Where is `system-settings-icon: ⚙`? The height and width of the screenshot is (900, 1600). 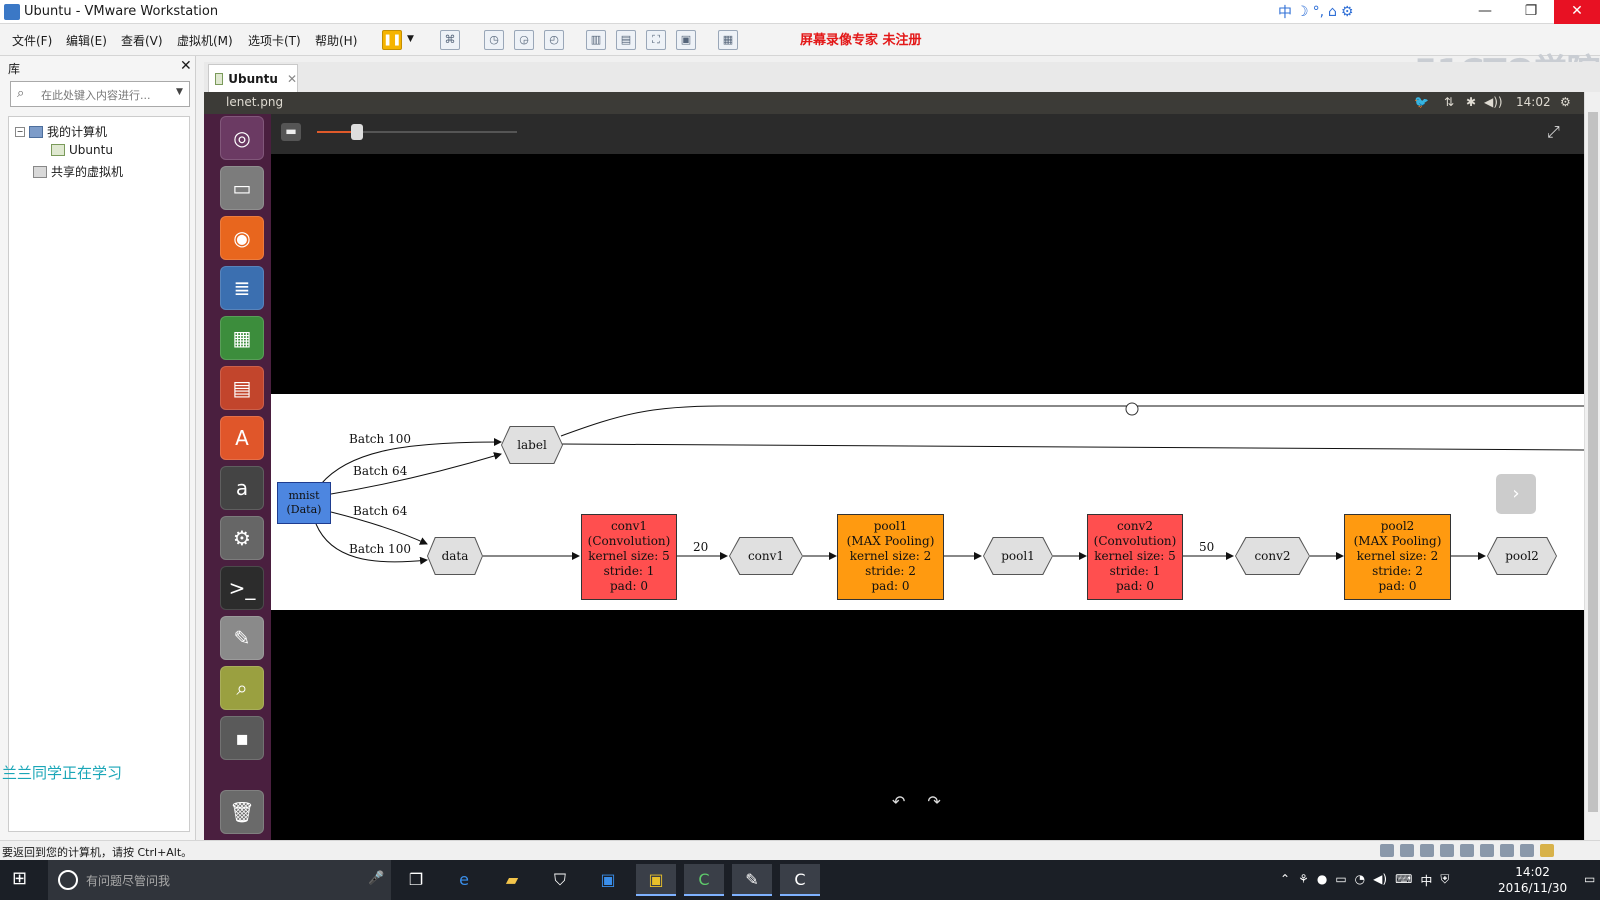
system-settings-icon: ⚙ is located at coordinates (242, 538).